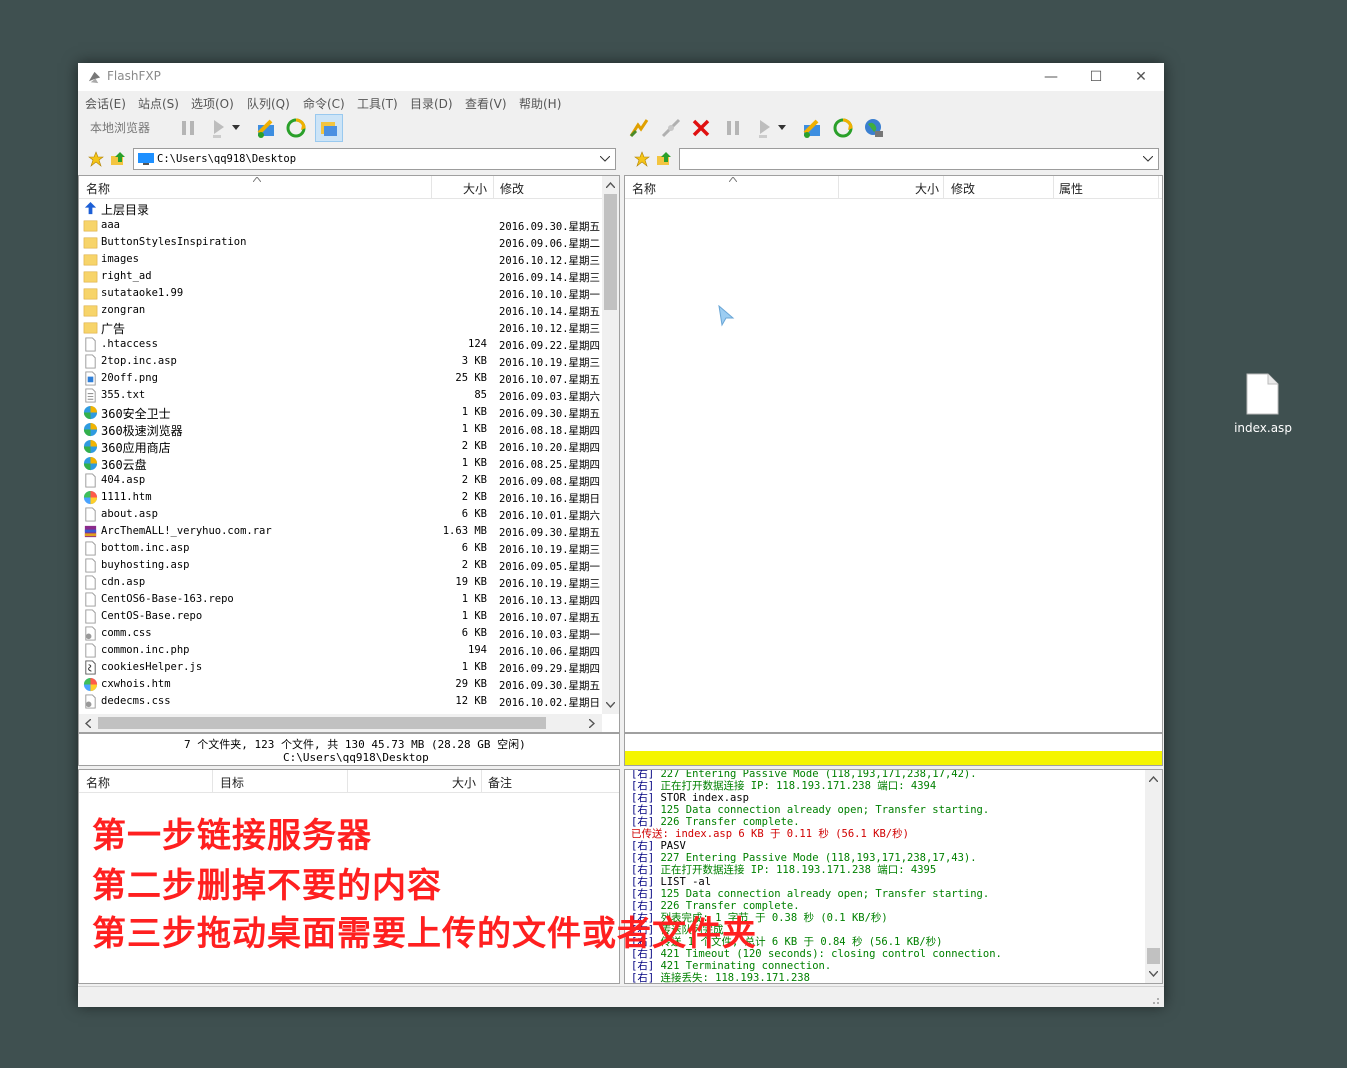  What do you see at coordinates (431, 103) in the screenshot?
I see `menu-directory: 目录(D)` at bounding box center [431, 103].